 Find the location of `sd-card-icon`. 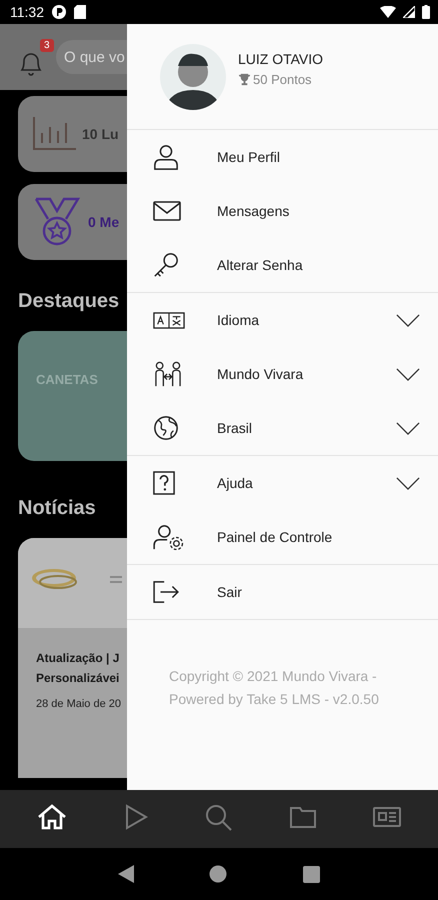

sd-card-icon is located at coordinates (80, 12).